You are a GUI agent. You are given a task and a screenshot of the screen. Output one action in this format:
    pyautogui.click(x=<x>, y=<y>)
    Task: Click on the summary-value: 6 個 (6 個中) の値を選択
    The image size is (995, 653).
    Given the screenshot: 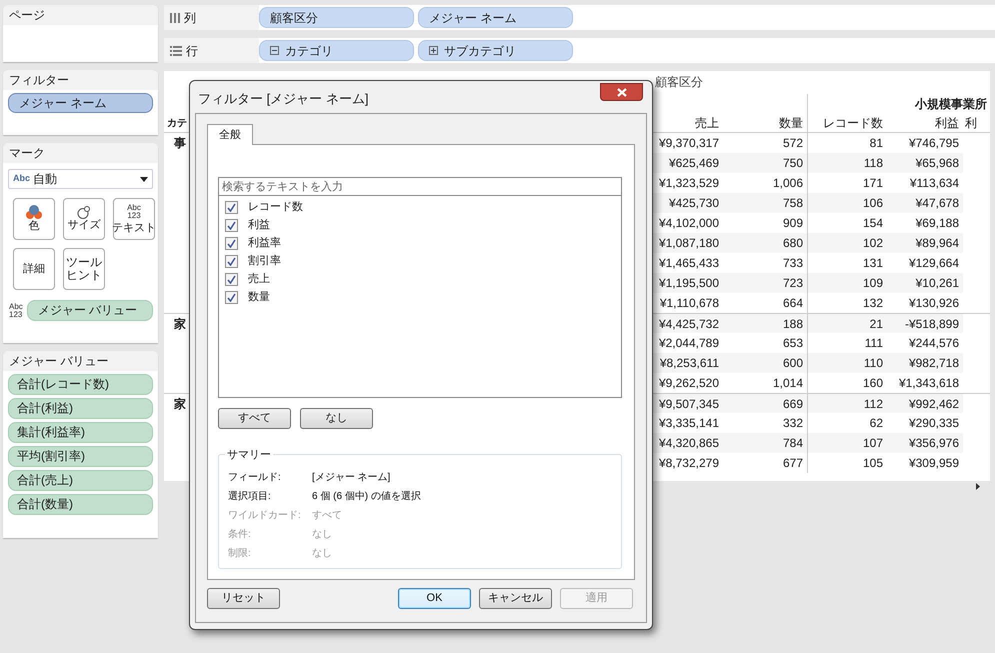 What is the action you would take?
    pyautogui.click(x=366, y=497)
    